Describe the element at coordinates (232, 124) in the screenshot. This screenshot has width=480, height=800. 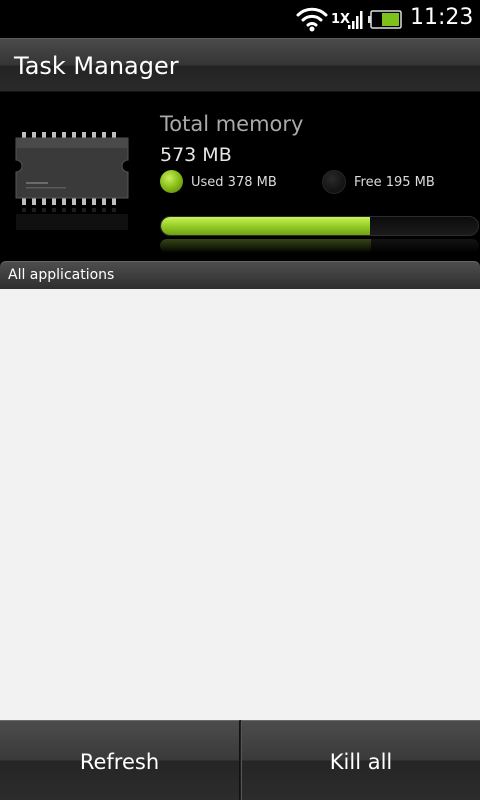
I see `memory-title: Total memory` at that location.